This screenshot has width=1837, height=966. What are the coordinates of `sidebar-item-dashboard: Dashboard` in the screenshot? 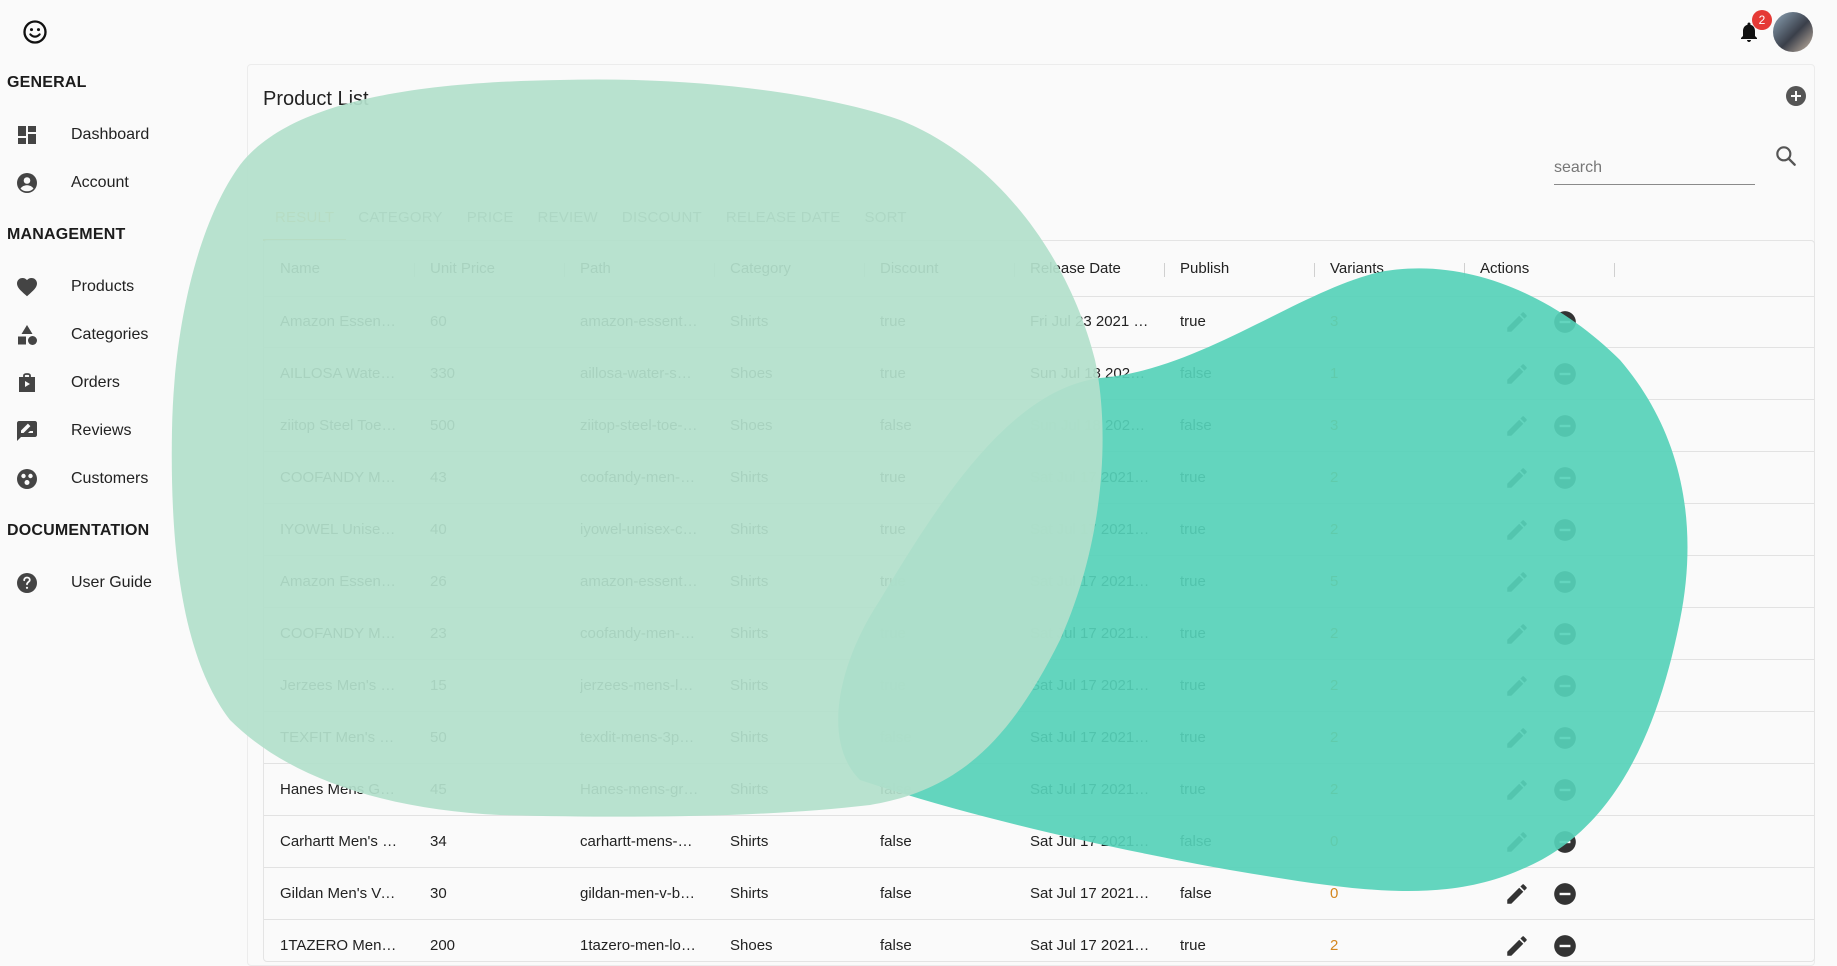 It's located at (115, 135).